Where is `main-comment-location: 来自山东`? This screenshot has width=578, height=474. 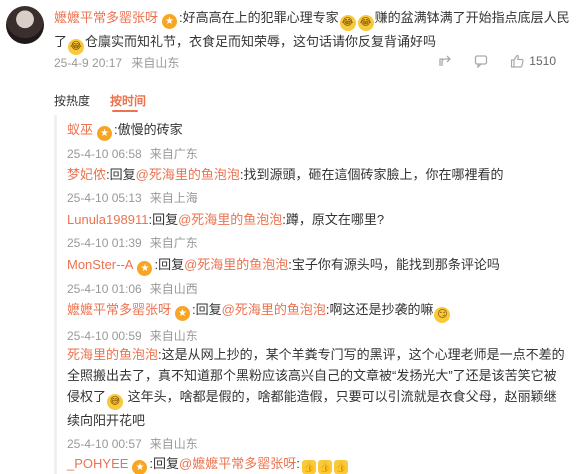 main-comment-location: 来自山东 is located at coordinates (155, 63).